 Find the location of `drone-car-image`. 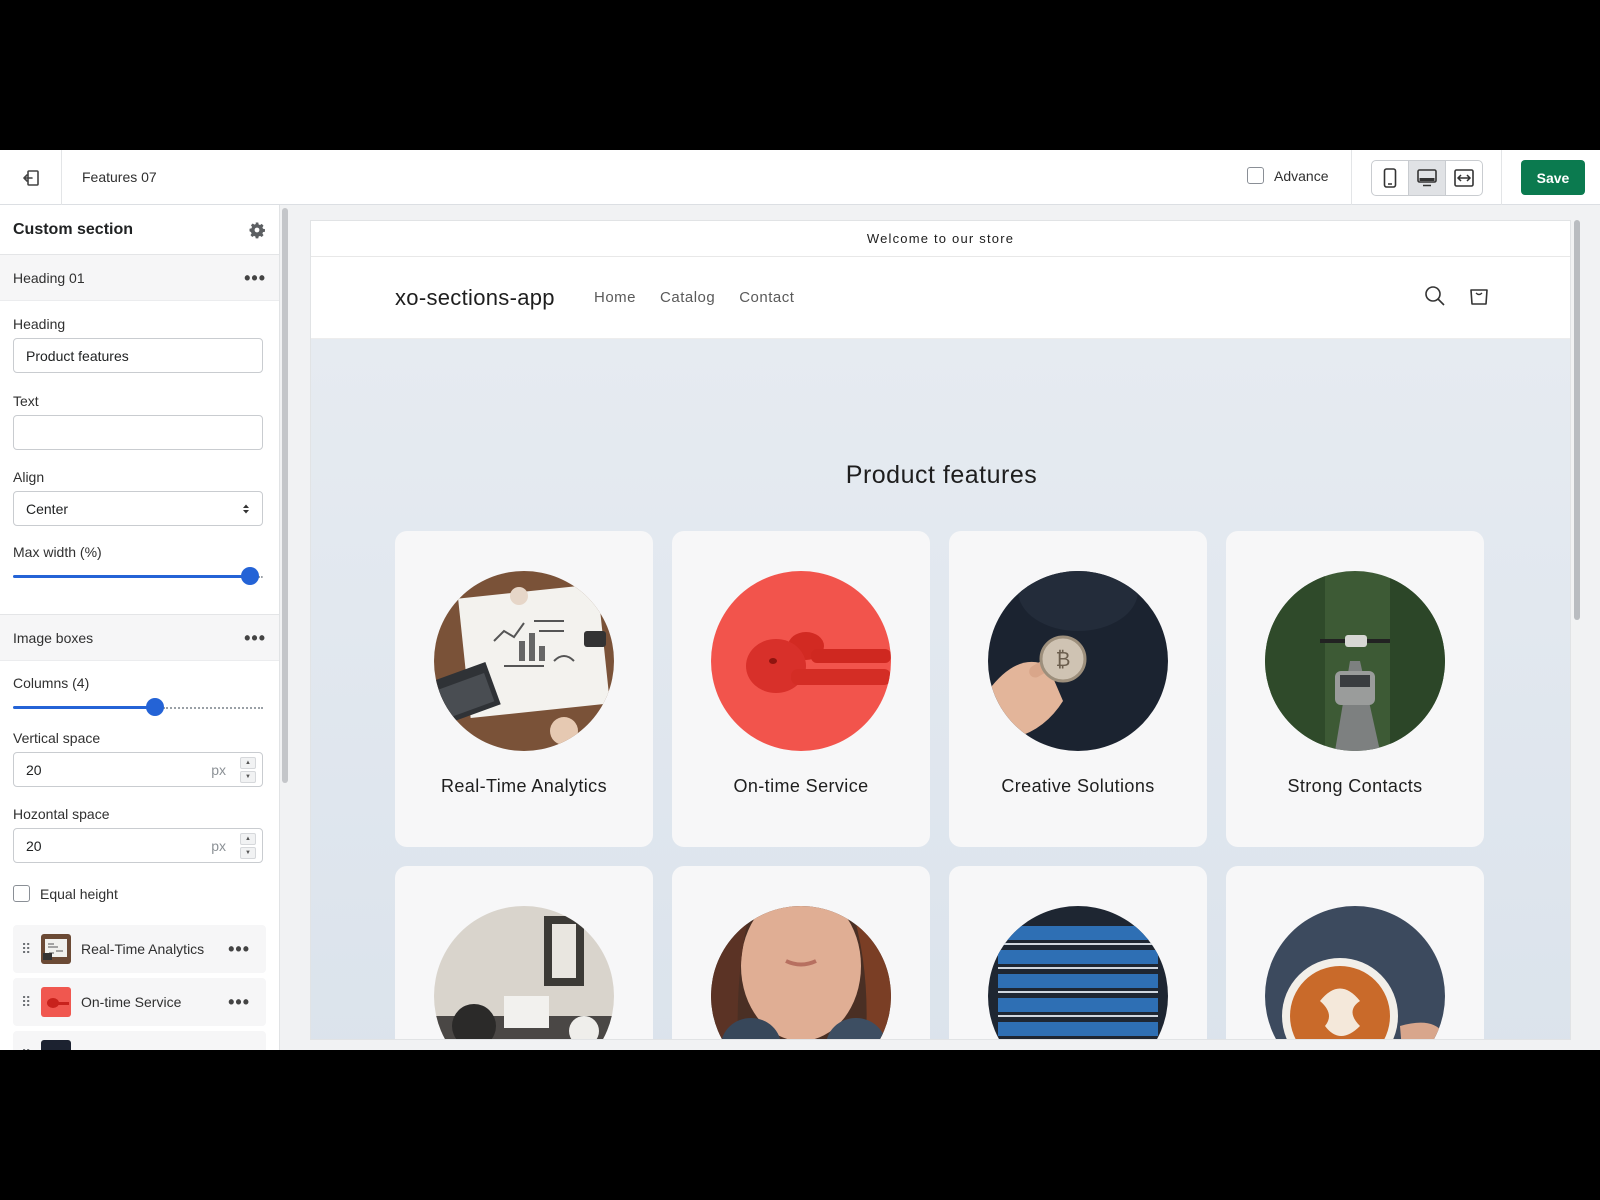

drone-car-image is located at coordinates (1355, 661).